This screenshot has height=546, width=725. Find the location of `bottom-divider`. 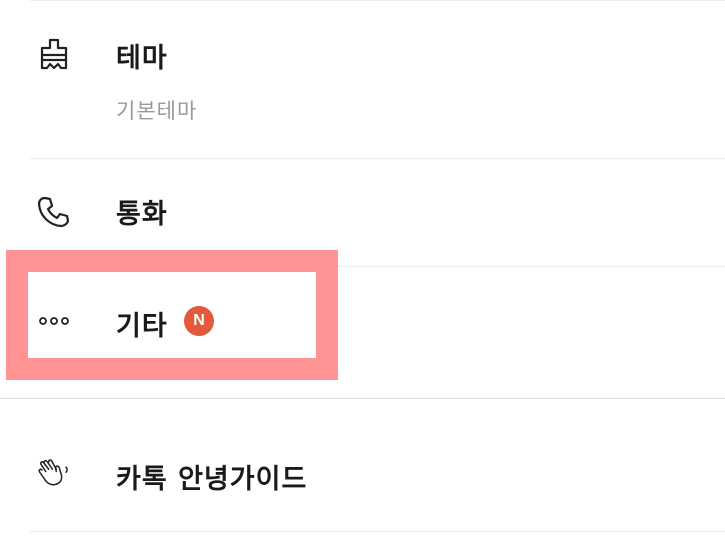

bottom-divider is located at coordinates (377, 531).